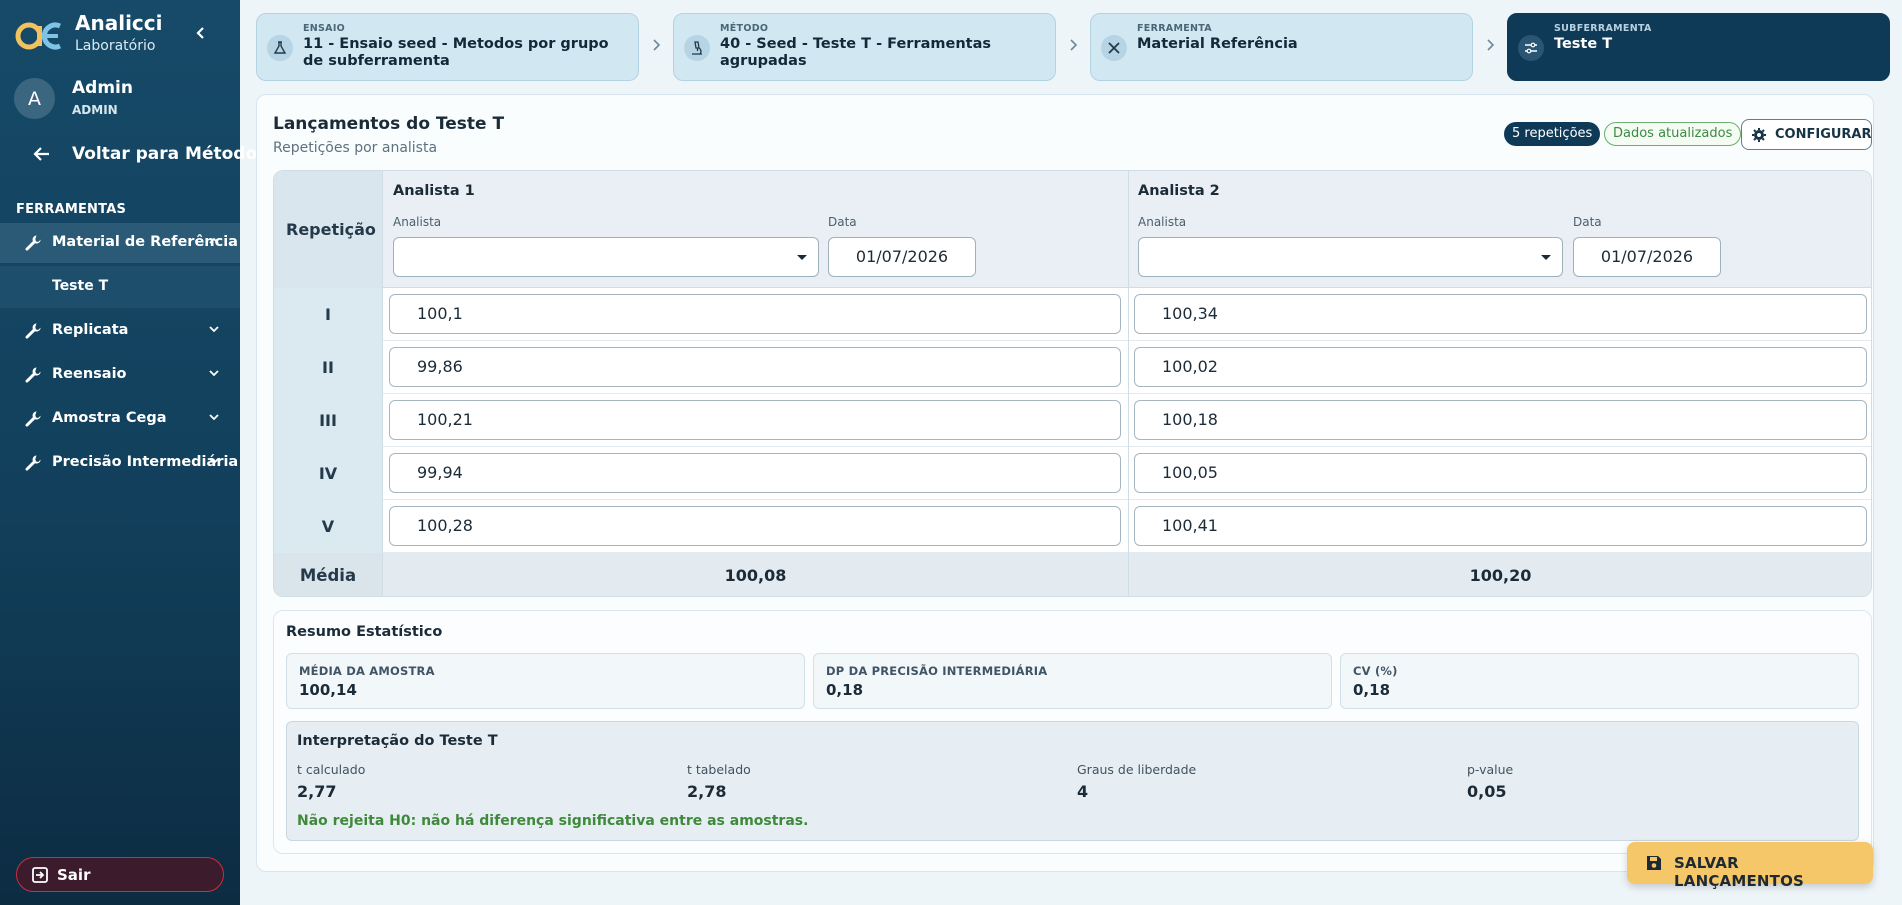 The width and height of the screenshot is (1902, 905). I want to click on analyst-2-header: Analista 2 Analista Data 01/07/2026, so click(1499, 229).